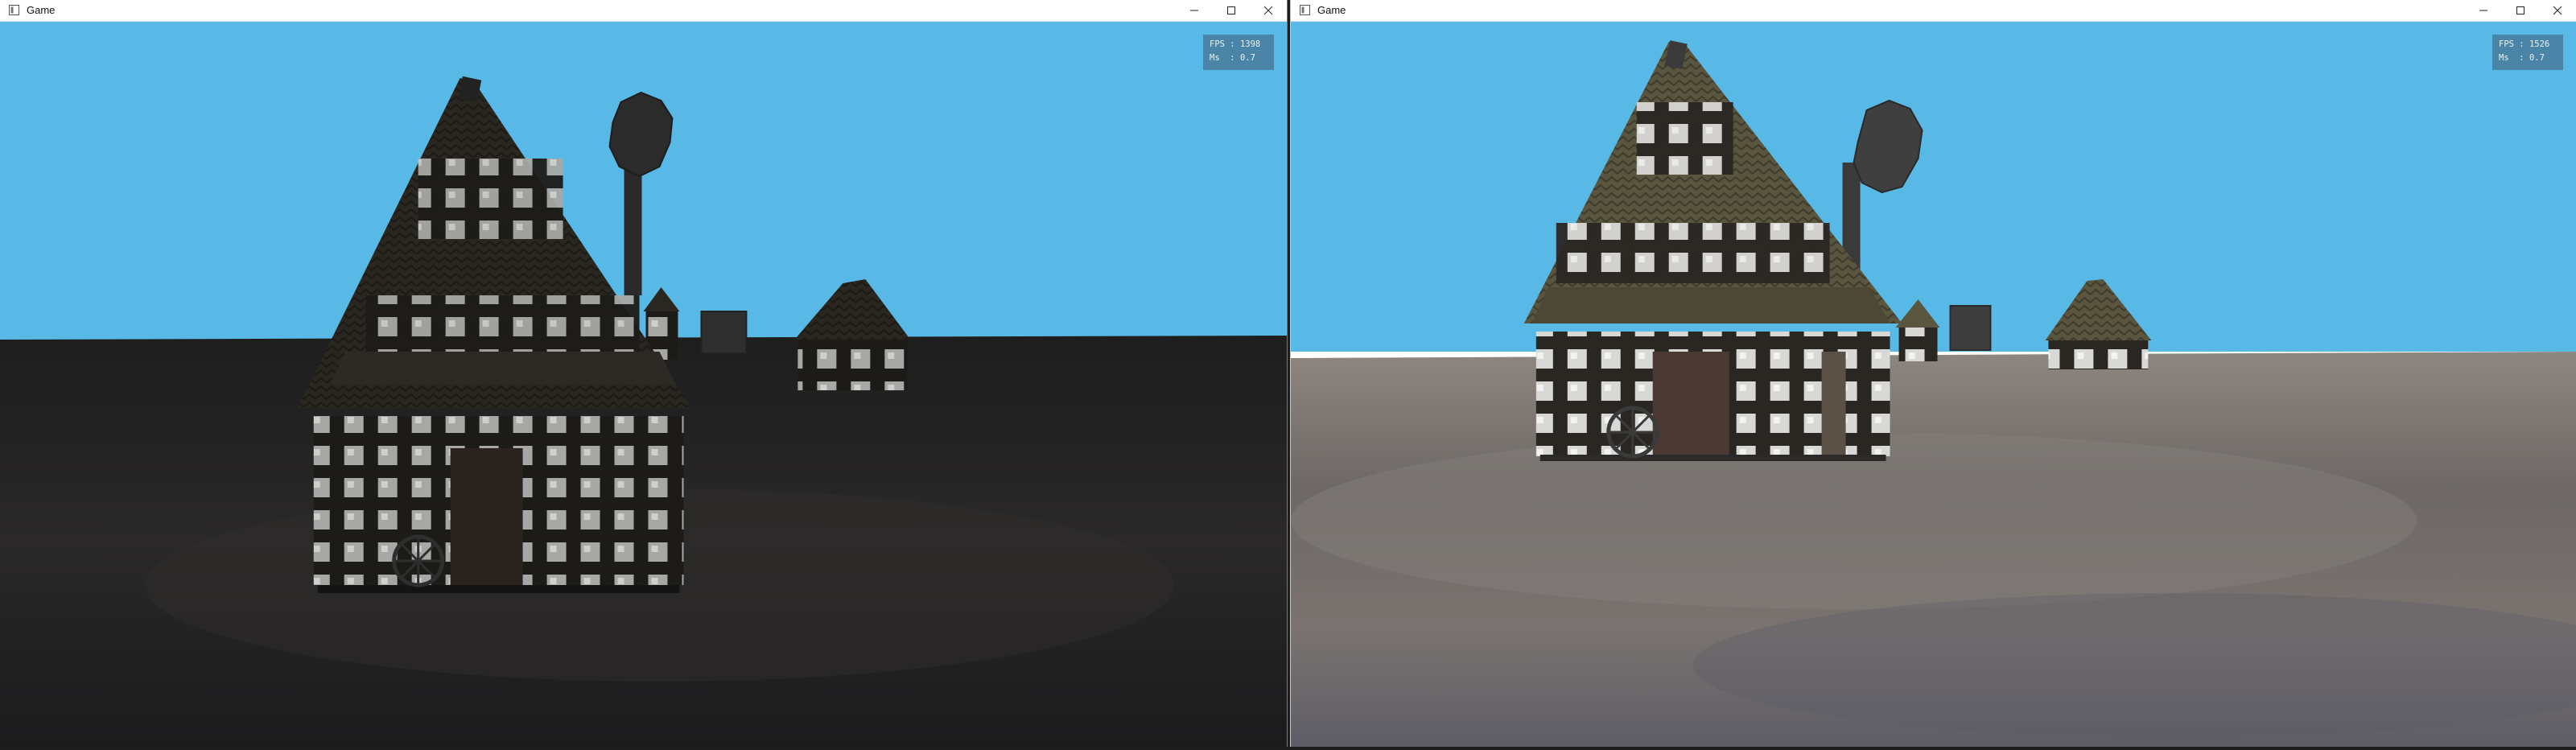  What do you see at coordinates (2539, 44) in the screenshot?
I see `fps-value: 1526` at bounding box center [2539, 44].